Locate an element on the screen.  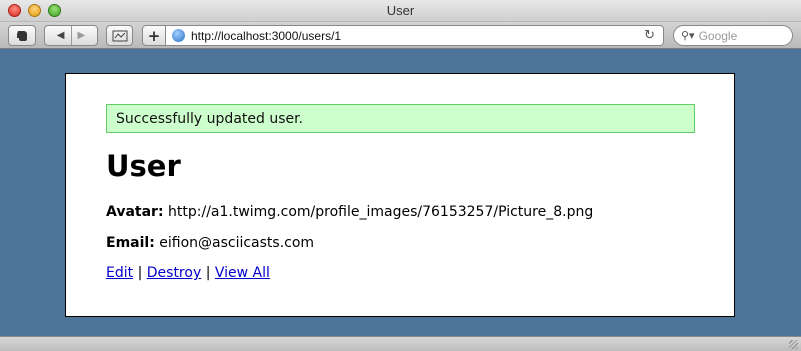
back-forward-buttons: ◀ ▶ is located at coordinates (71, 35).